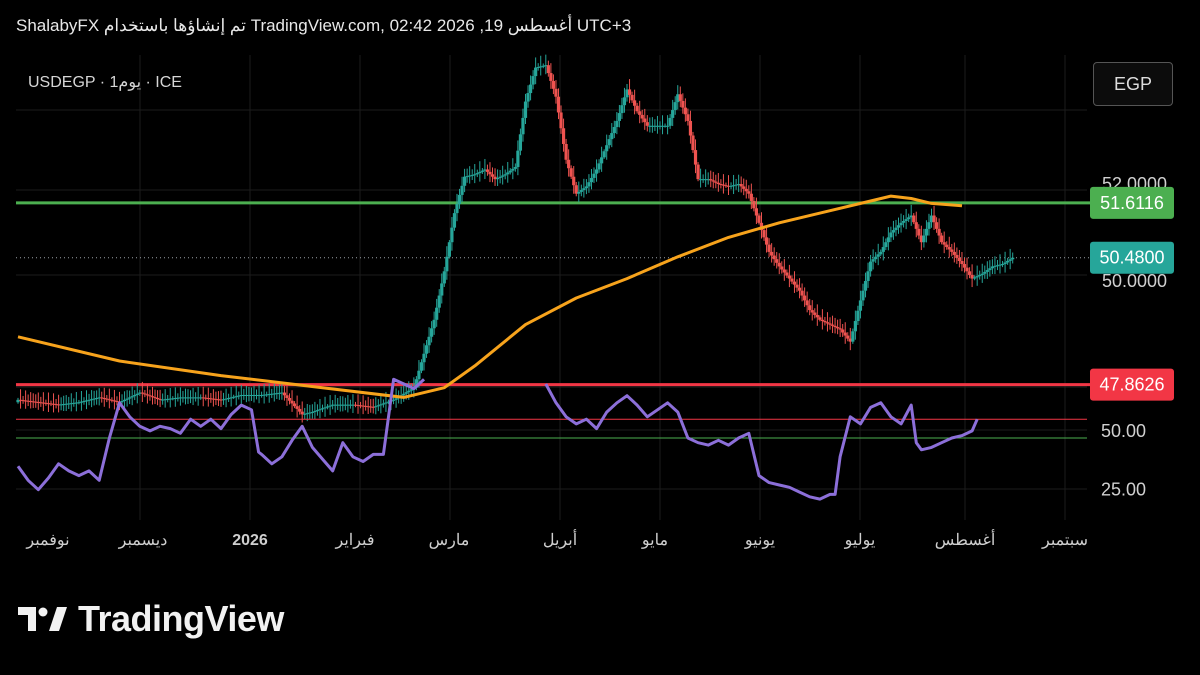 The width and height of the screenshot is (1200, 675). What do you see at coordinates (1134, 281) in the screenshot?
I see `price-axis-tick: 50.0000` at bounding box center [1134, 281].